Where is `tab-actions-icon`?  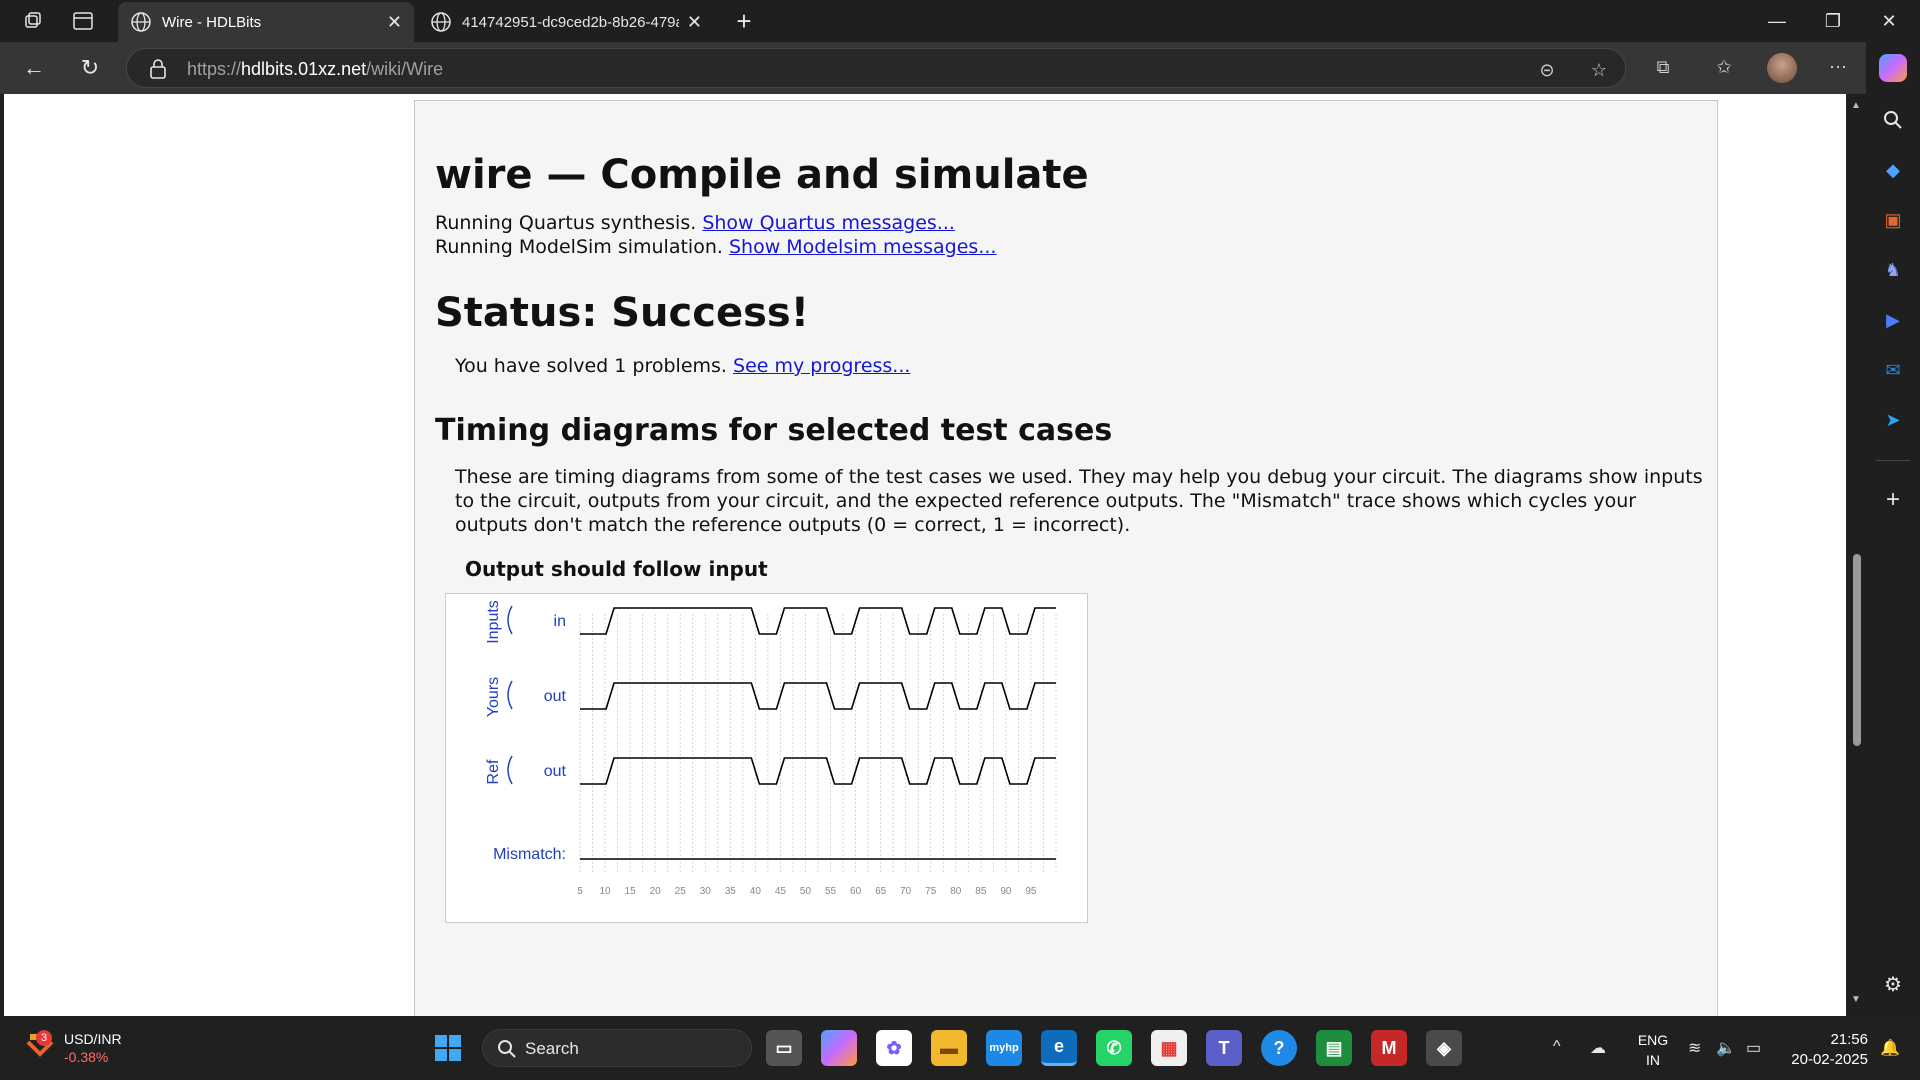
tab-actions-icon is located at coordinates (83, 21).